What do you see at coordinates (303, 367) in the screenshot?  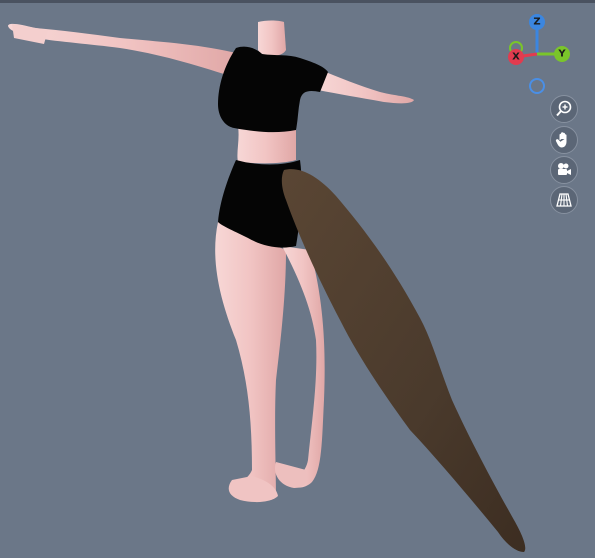 I see `figure-right-leg` at bounding box center [303, 367].